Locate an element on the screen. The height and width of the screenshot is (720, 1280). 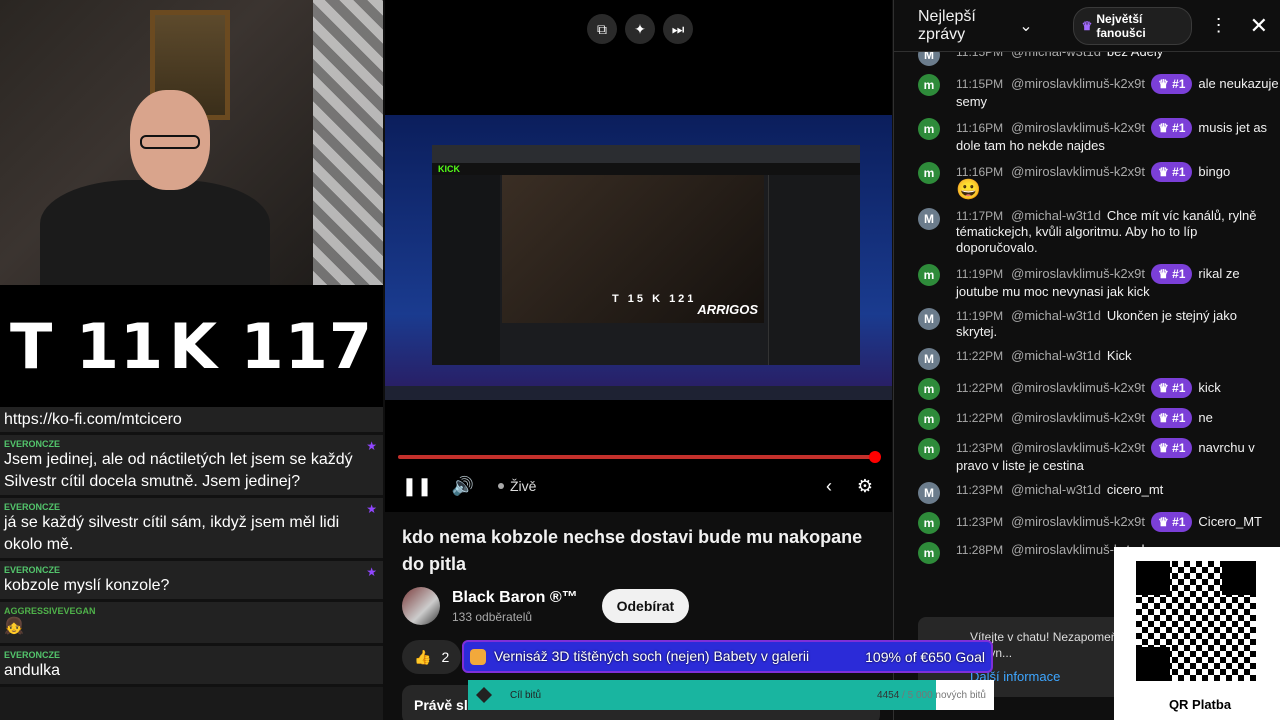
skip-icon: ⏭ is located at coordinates (678, 29).